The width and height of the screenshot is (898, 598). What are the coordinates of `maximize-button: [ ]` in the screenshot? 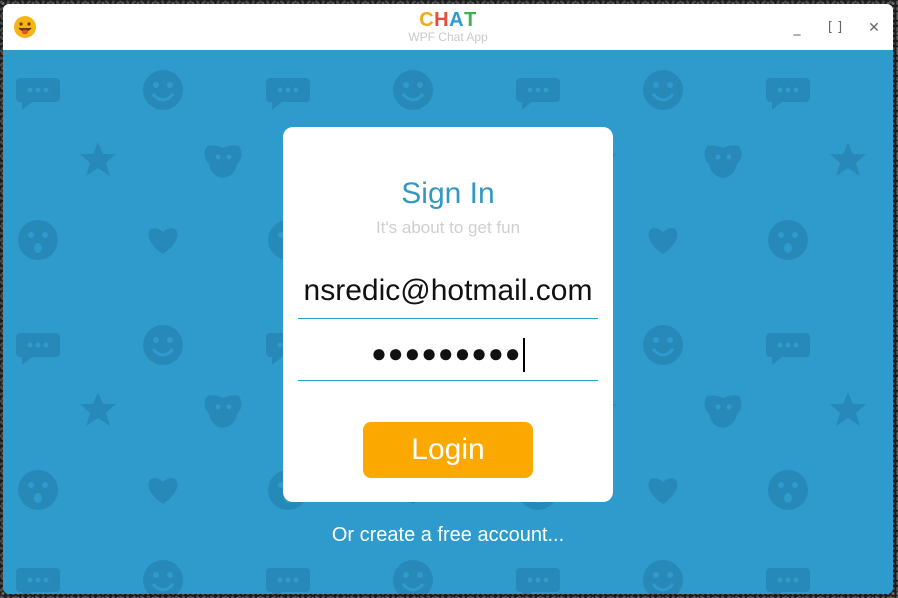 It's located at (835, 28).